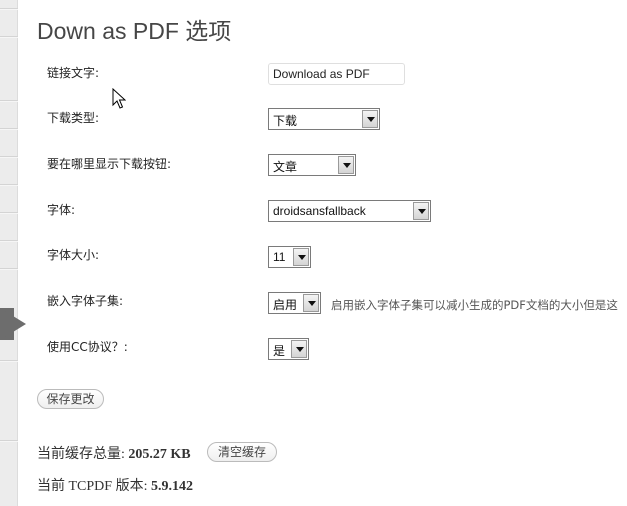  Describe the element at coordinates (134, 31) in the screenshot. I see `page-title: Down as PDF 选项` at that location.